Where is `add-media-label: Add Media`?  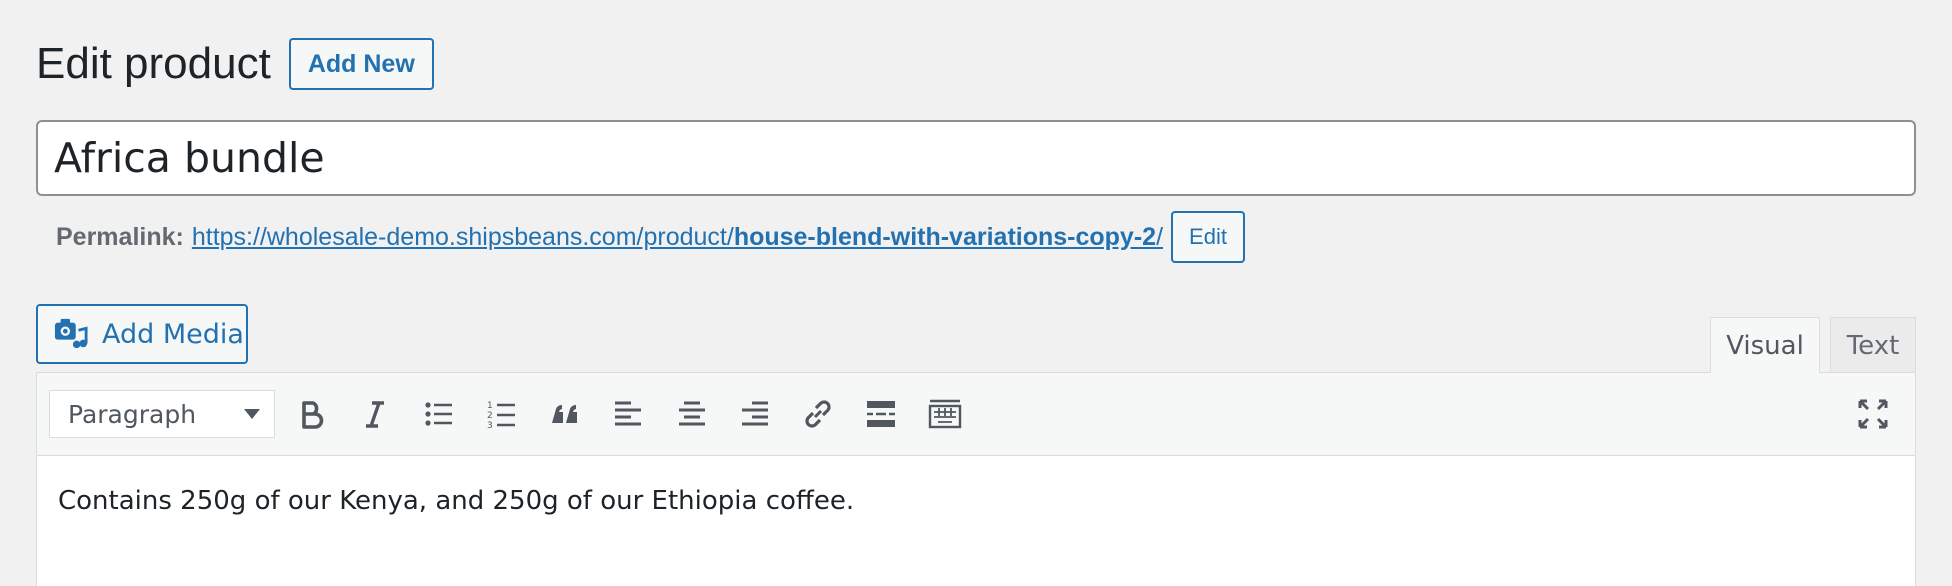
add-media-label: Add Media is located at coordinates (173, 334).